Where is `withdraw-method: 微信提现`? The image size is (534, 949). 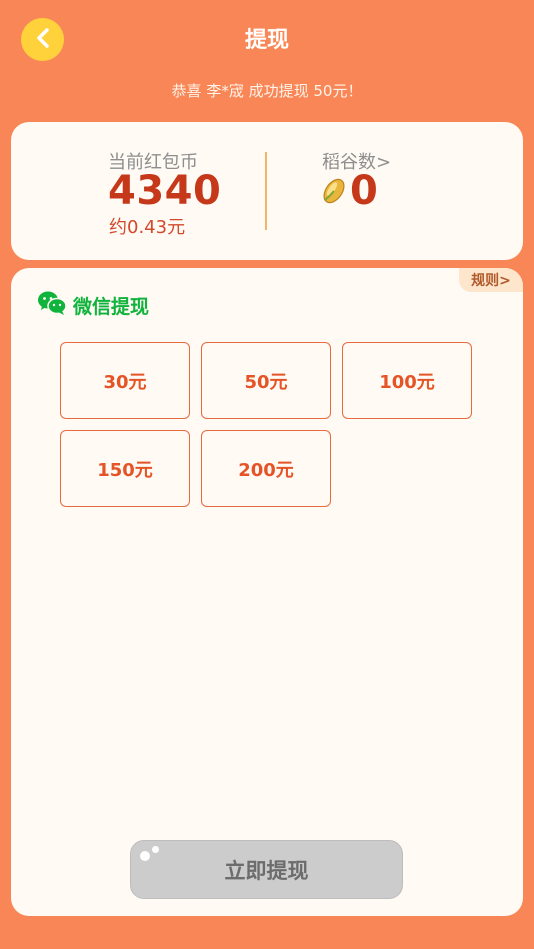
withdraw-method: 微信提现 is located at coordinates (93, 305).